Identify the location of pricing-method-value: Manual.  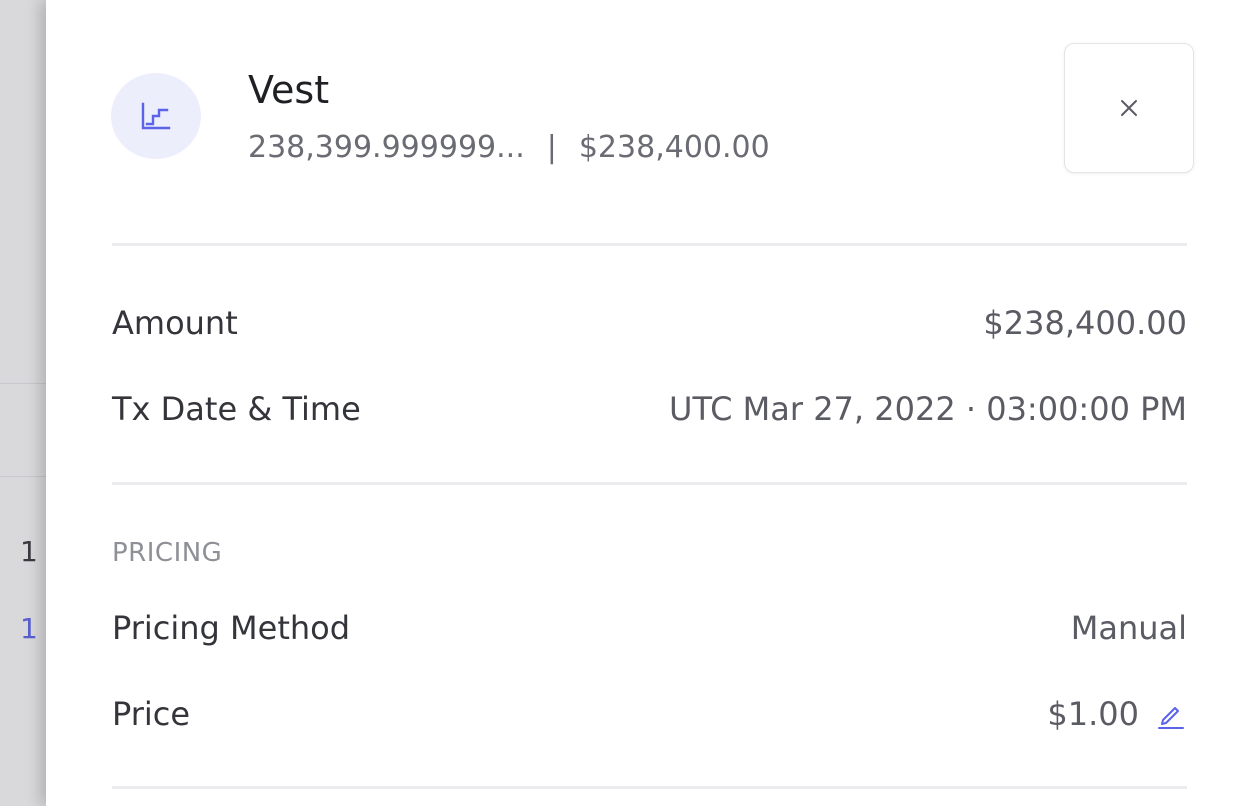
(1128, 628).